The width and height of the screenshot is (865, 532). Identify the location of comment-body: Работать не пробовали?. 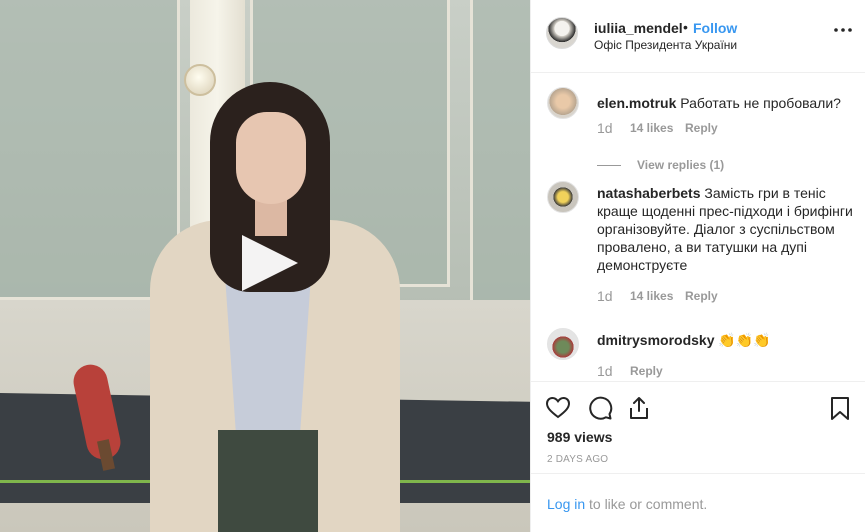
(760, 103).